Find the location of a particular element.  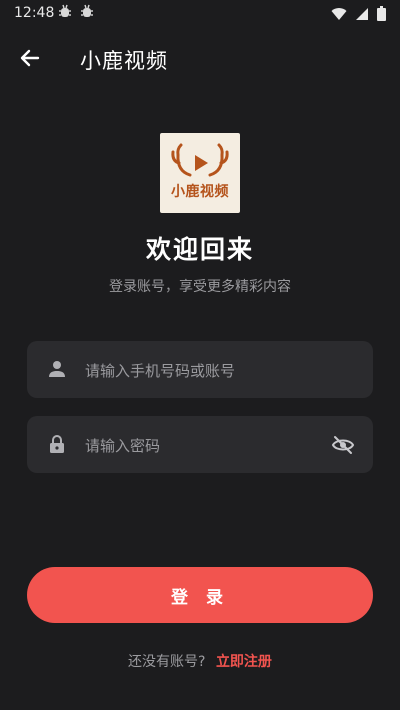

user-icon is located at coordinates (57, 369).